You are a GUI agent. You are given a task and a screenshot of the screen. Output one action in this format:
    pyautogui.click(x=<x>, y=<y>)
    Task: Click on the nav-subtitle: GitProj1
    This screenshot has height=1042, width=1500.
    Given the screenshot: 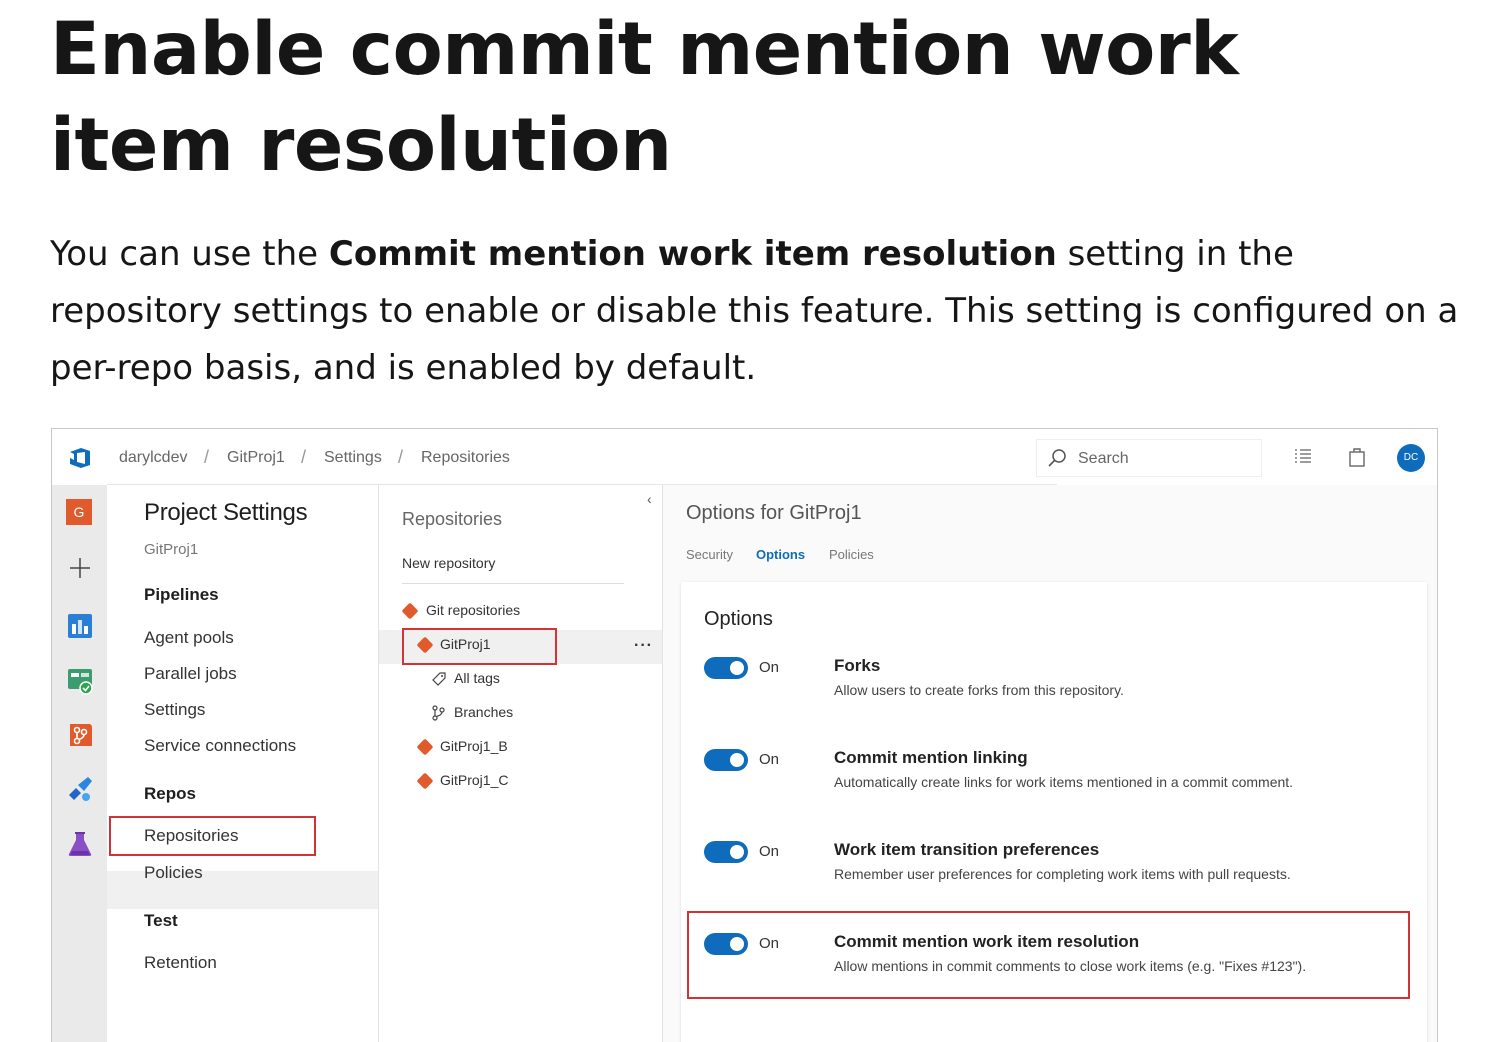 What is the action you would take?
    pyautogui.click(x=171, y=549)
    